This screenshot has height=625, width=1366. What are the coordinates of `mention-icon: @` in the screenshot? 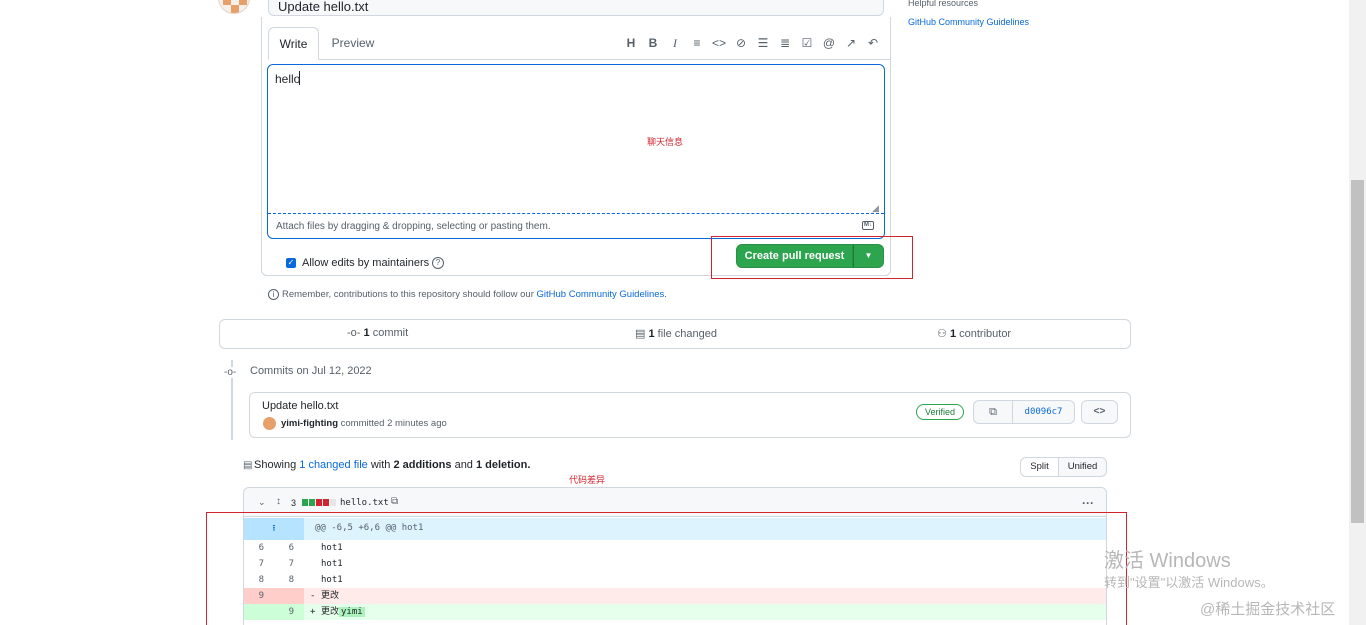 It's located at (829, 43).